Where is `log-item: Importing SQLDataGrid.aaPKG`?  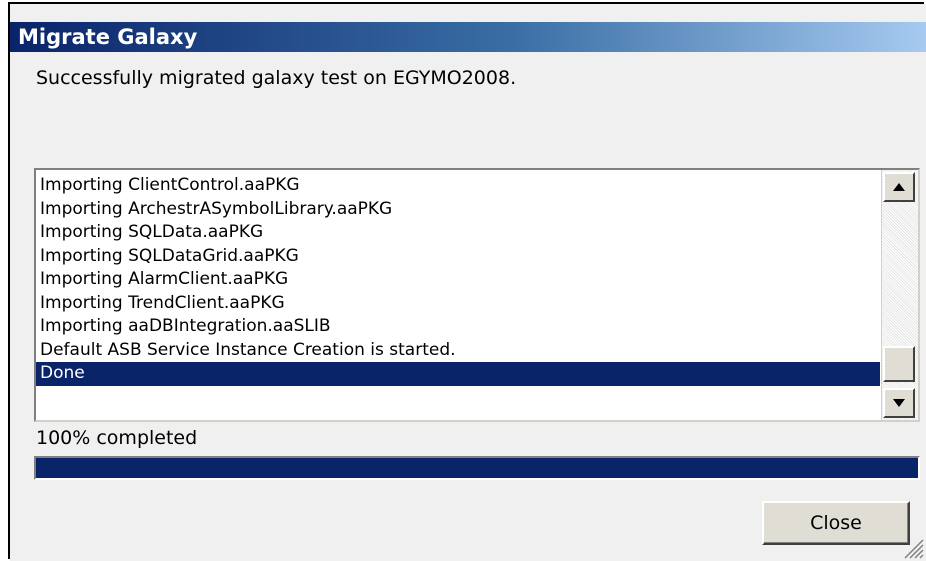 log-item: Importing SQLDataGrid.aaPKG is located at coordinates (458, 257).